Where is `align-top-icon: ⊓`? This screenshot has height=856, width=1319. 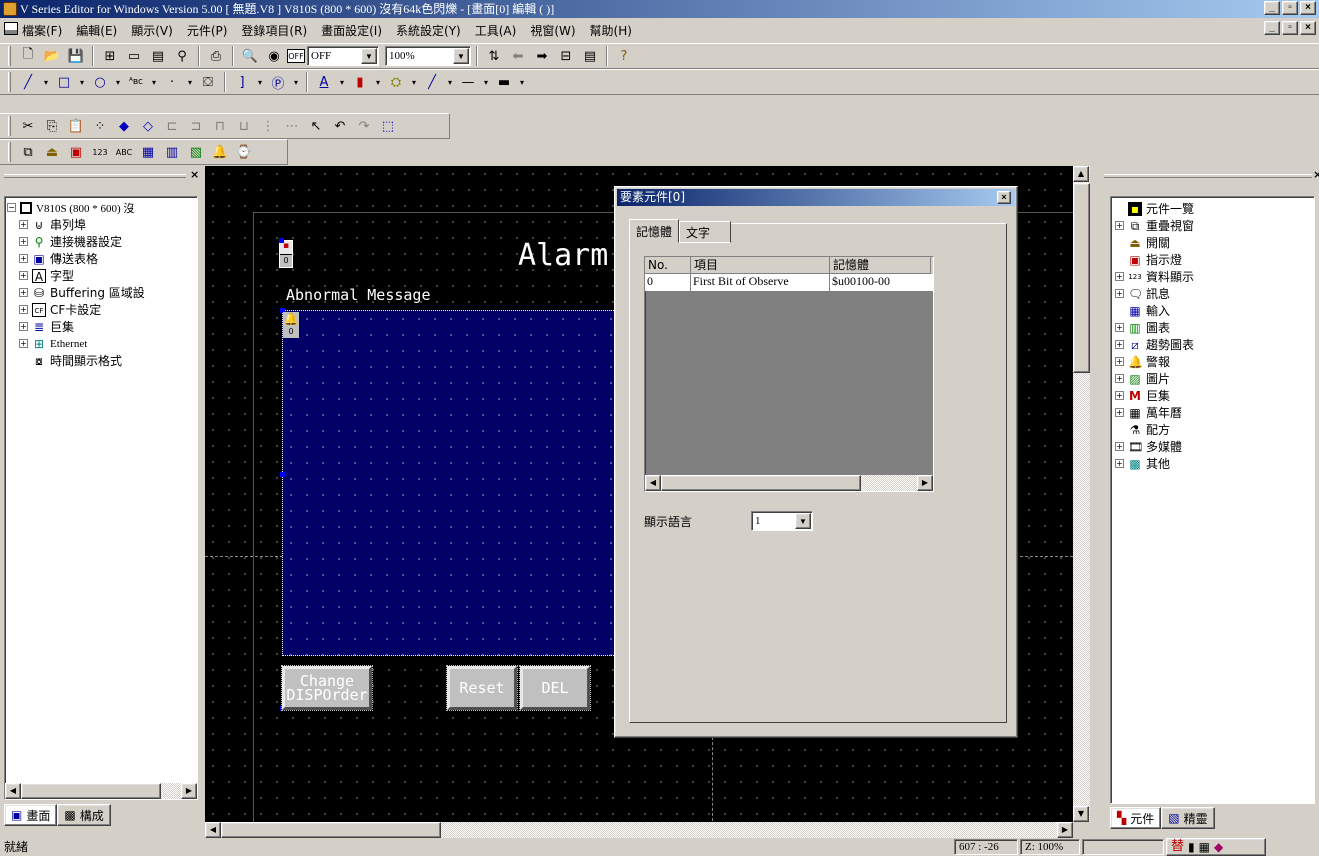 align-top-icon: ⊓ is located at coordinates (220, 126).